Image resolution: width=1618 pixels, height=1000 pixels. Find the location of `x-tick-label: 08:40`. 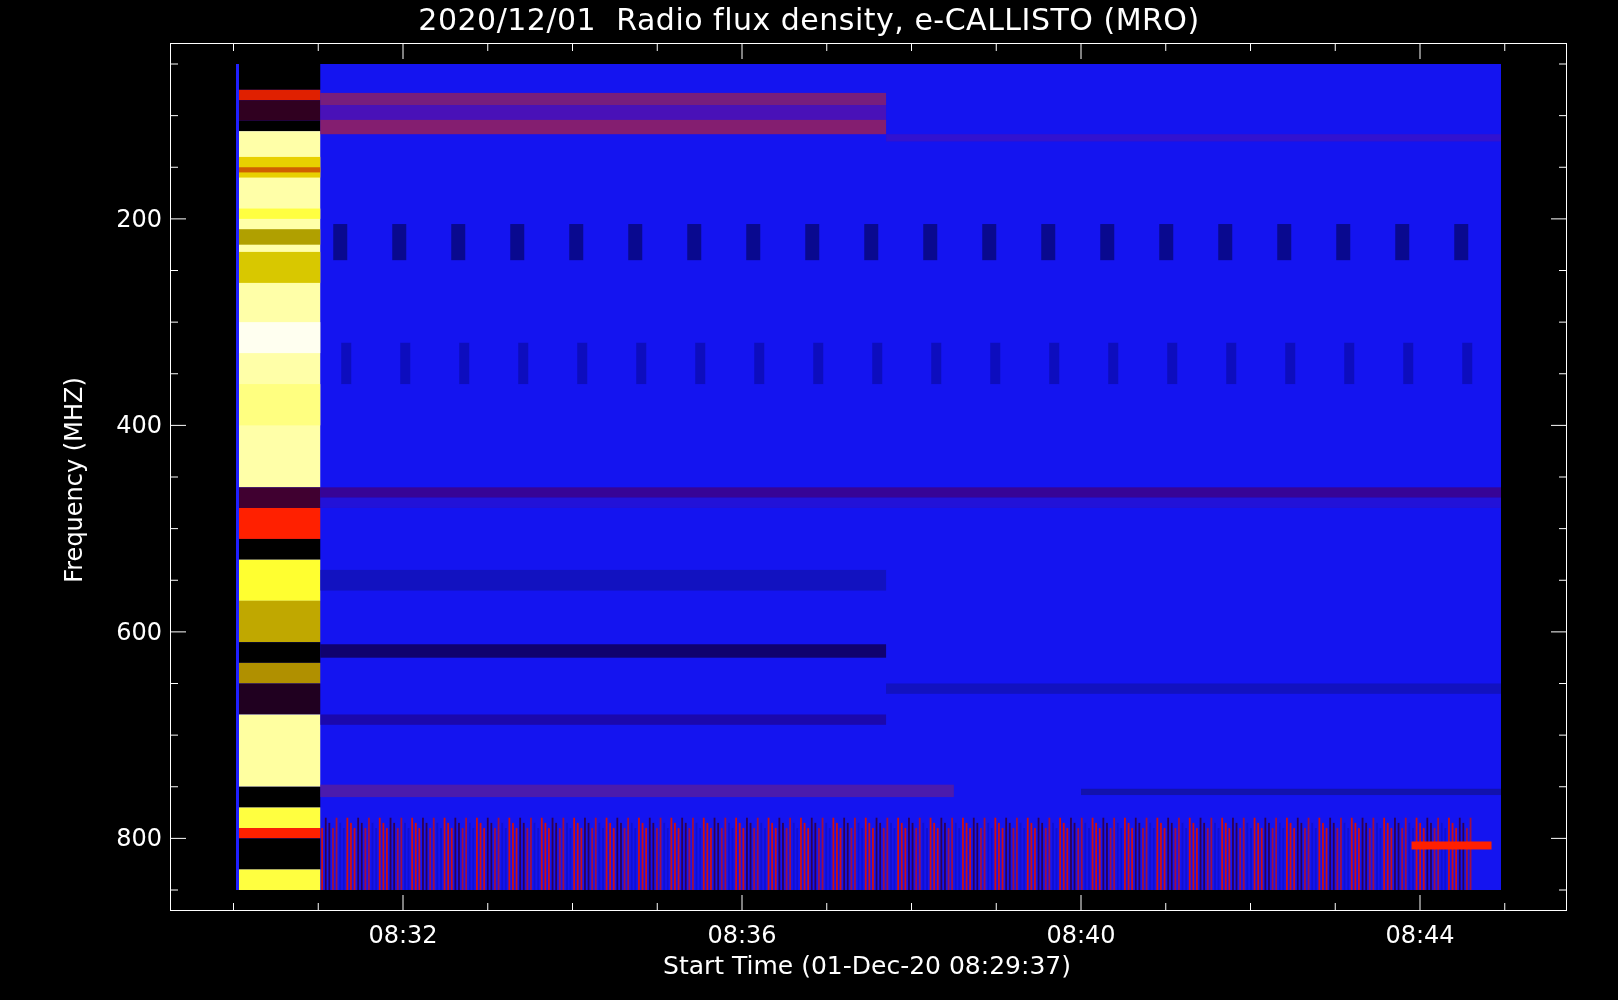

x-tick-label: 08:40 is located at coordinates (1081, 935).